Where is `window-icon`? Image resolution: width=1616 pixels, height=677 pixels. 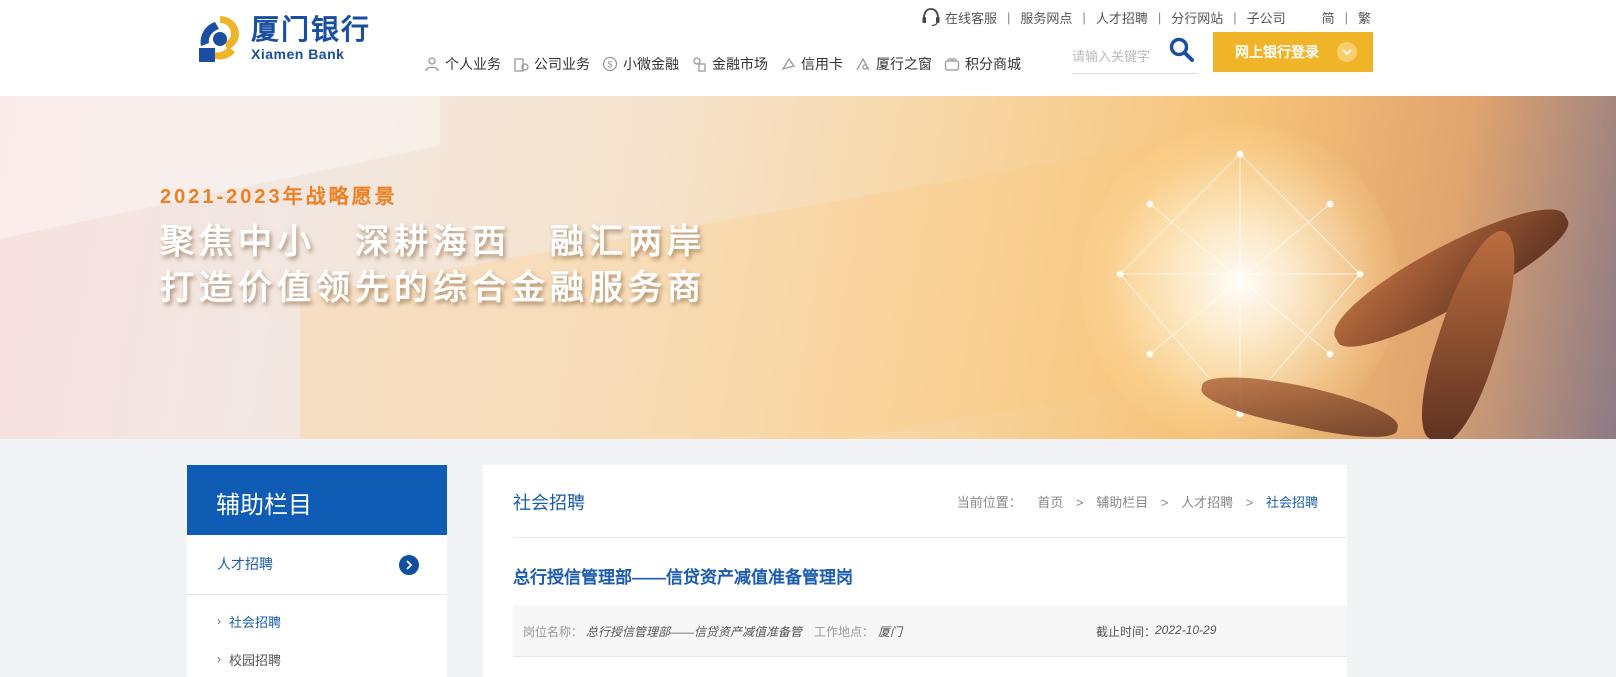 window-icon is located at coordinates (863, 64).